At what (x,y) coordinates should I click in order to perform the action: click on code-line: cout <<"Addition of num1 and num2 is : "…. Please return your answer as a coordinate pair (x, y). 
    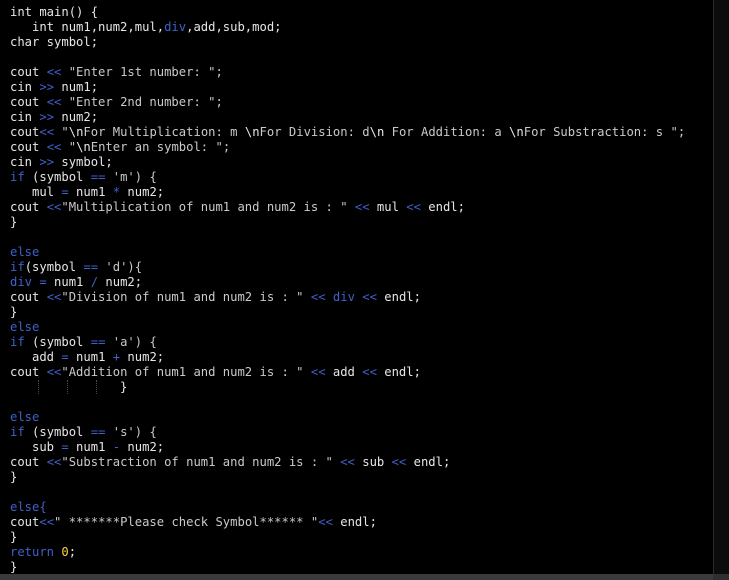
    Looking at the image, I should click on (347, 372).